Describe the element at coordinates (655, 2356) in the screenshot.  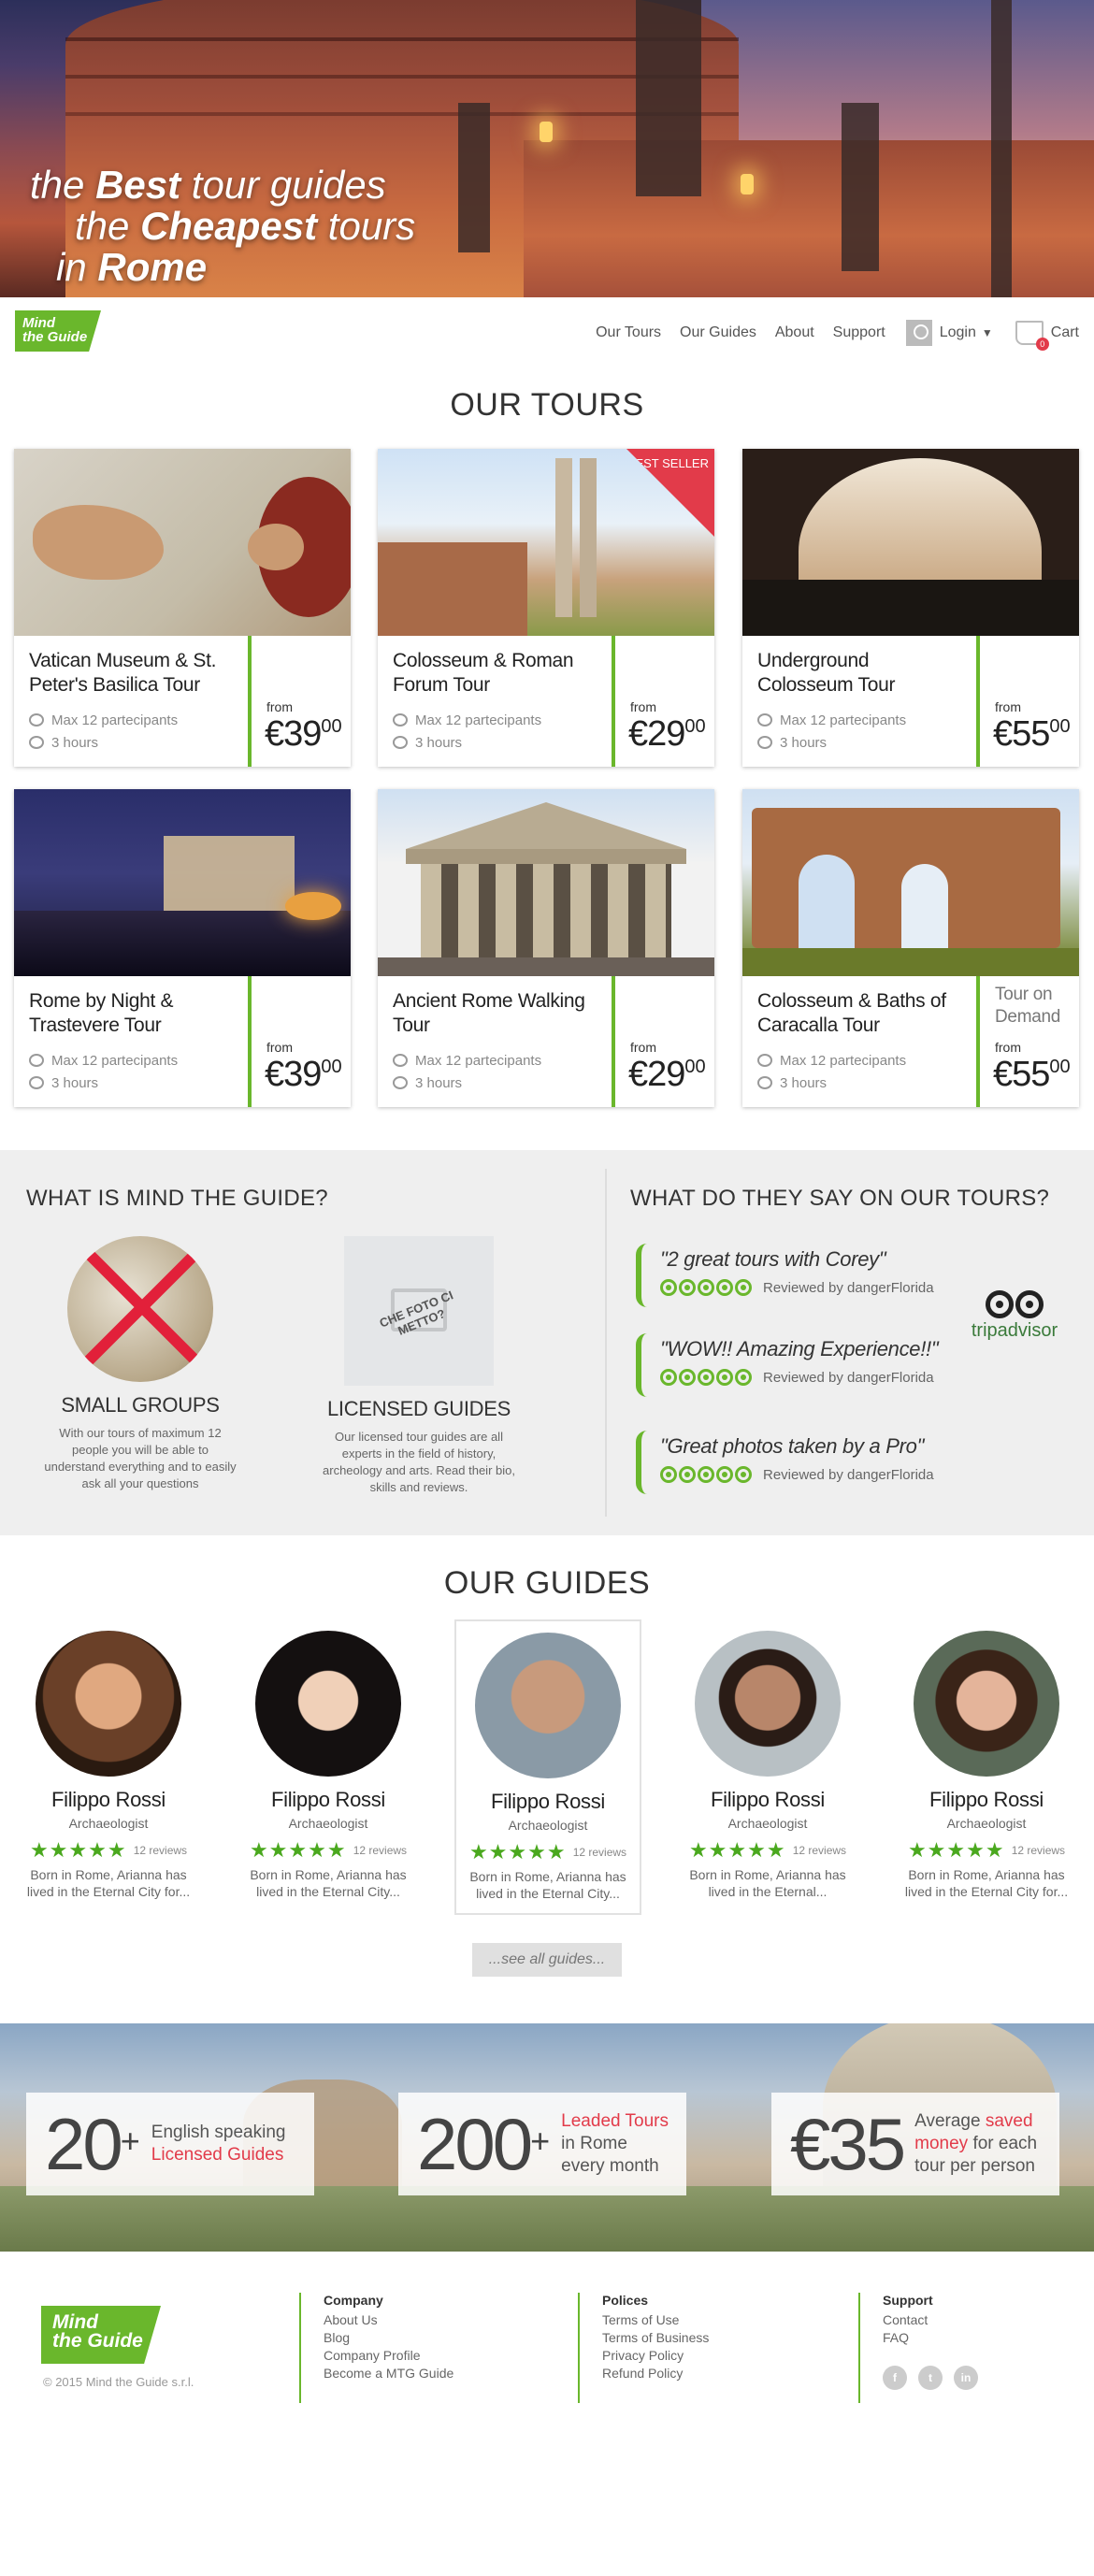
I see `footer-link-privacy-policy: Privacy Policy` at that location.